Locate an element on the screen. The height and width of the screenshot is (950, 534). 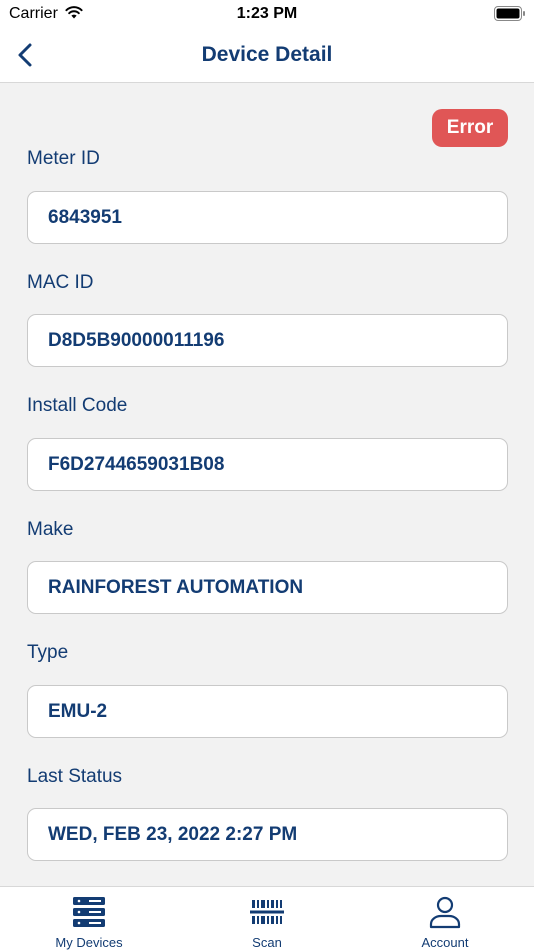
status-time: 1:23 PM is located at coordinates (267, 13).